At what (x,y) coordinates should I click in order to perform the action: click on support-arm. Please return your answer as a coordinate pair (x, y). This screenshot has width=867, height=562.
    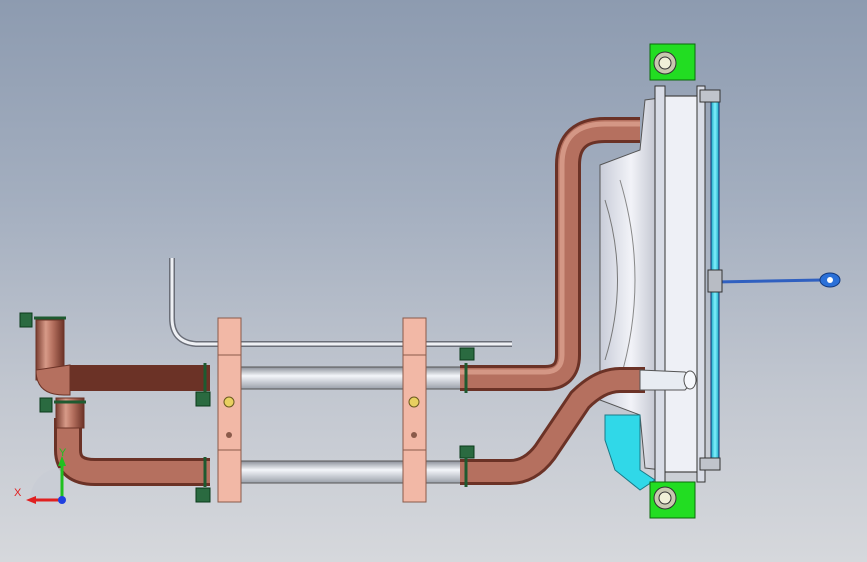
    Looking at the image, I should click on (768, 281).